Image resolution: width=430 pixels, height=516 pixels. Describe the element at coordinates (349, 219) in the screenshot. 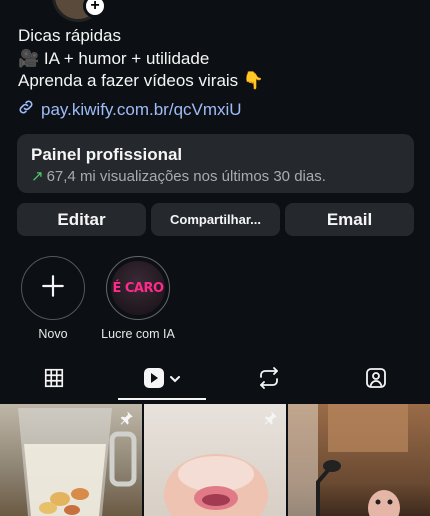

I see `email-button: Email` at that location.